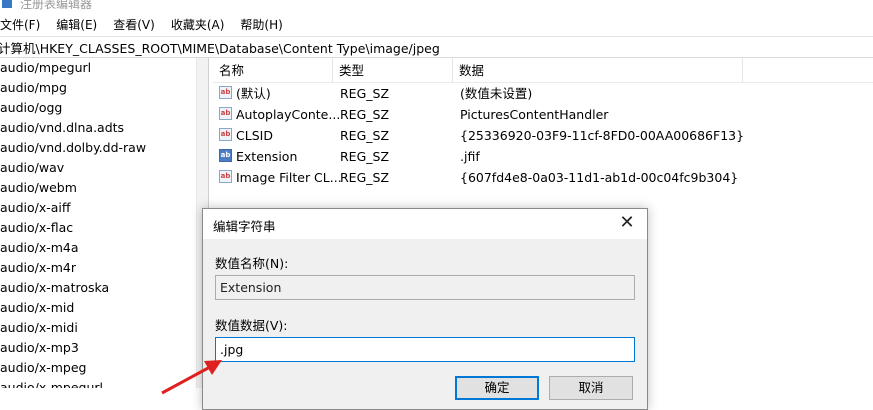 The height and width of the screenshot is (410, 873). Describe the element at coordinates (534, 114) in the screenshot. I see `value-data: PicturesContentHandler` at that location.